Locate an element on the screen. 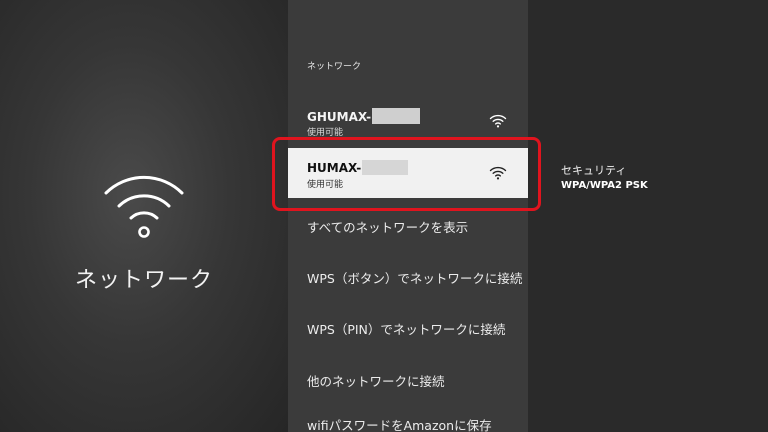 Image resolution: width=768 pixels, height=432 pixels. network-item-humax-selected: HUMAX- 使用可能 is located at coordinates (408, 173).